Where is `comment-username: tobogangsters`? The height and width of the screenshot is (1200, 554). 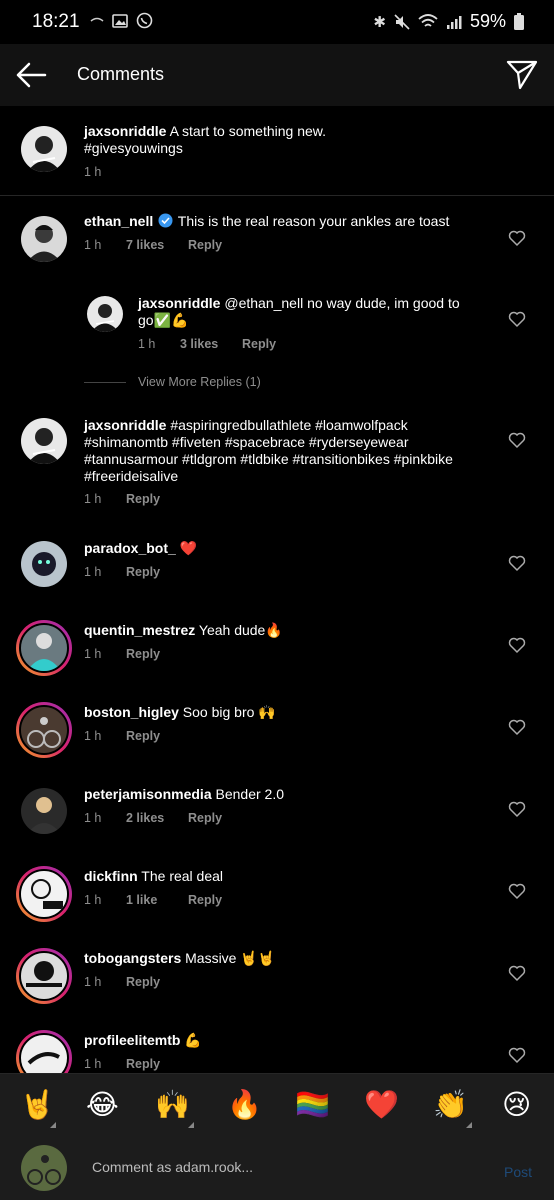 comment-username: tobogangsters is located at coordinates (132, 958).